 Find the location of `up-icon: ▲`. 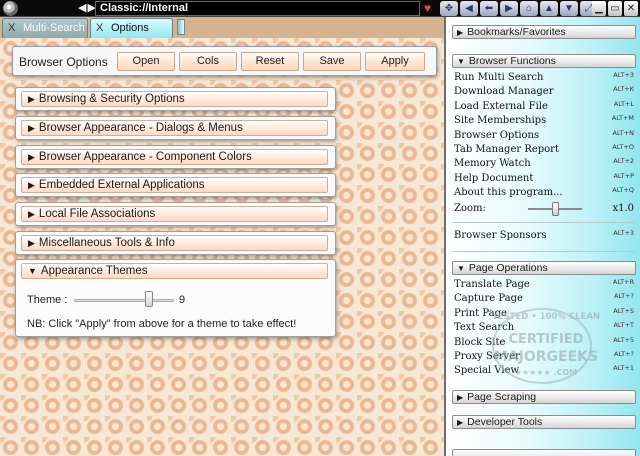

up-icon: ▲ is located at coordinates (549, 8).